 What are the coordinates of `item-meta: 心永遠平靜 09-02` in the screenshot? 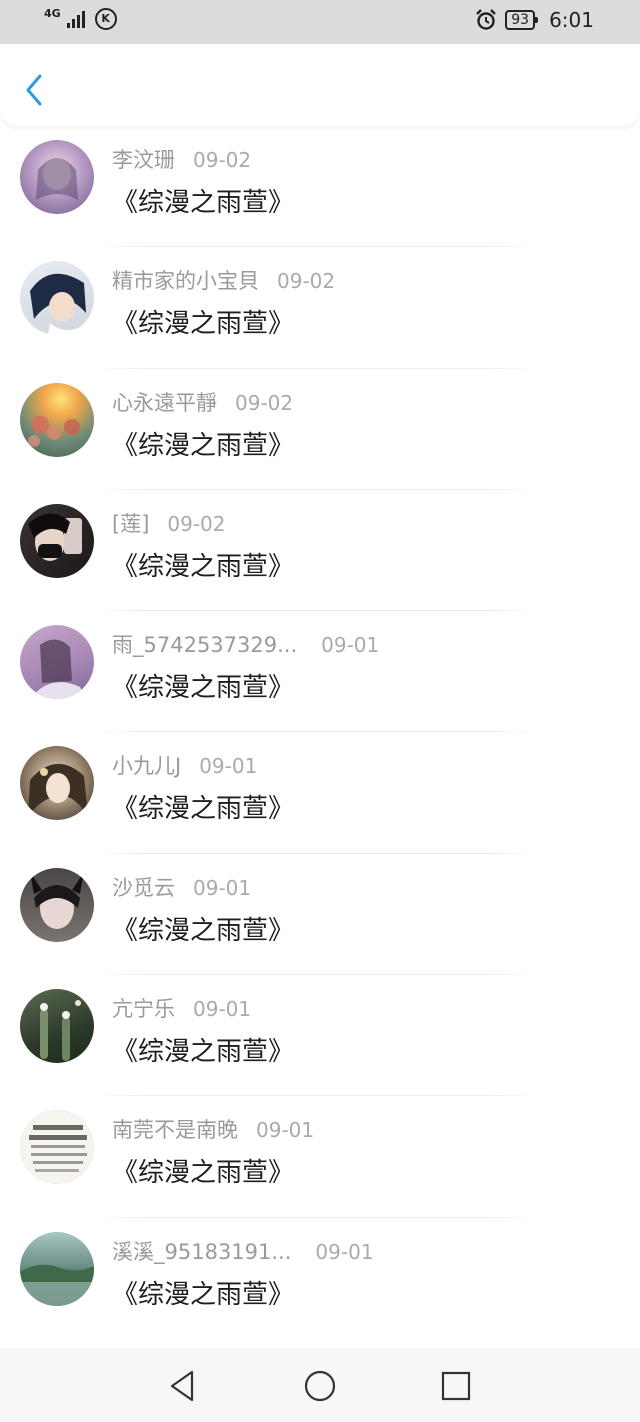 It's located at (202, 402).